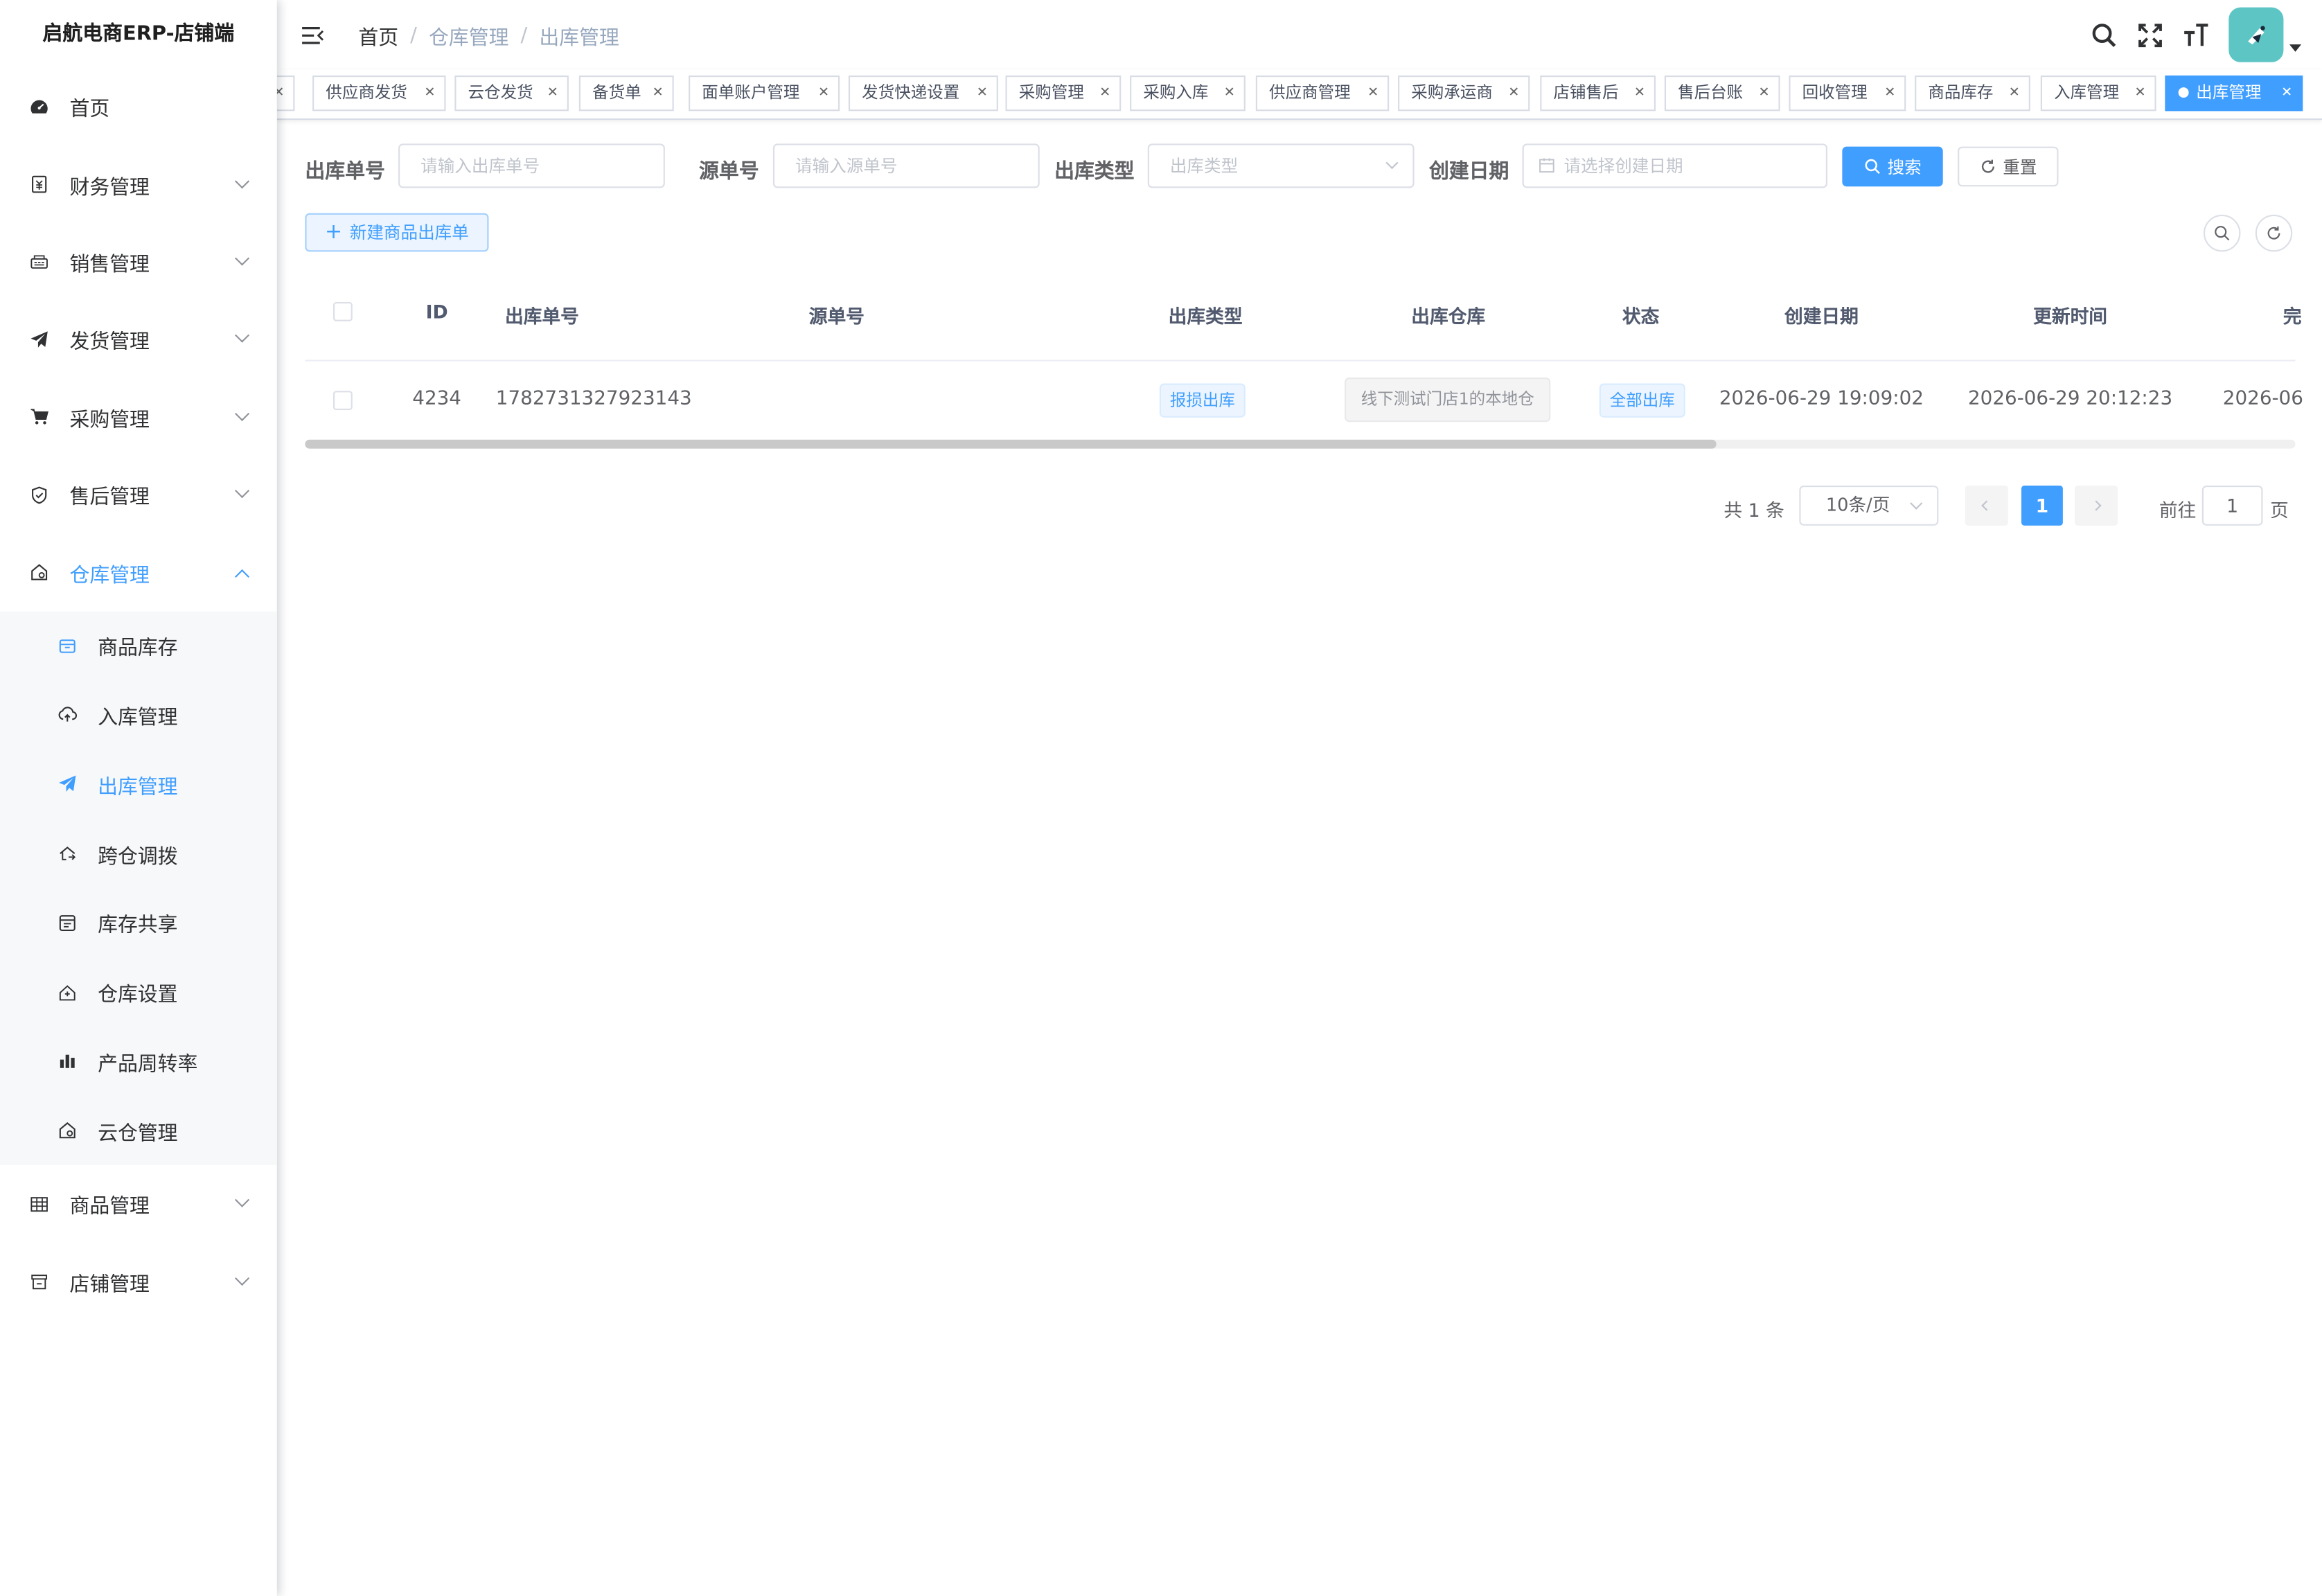  What do you see at coordinates (110, 342) in the screenshot?
I see `menu-label: 发货管理` at bounding box center [110, 342].